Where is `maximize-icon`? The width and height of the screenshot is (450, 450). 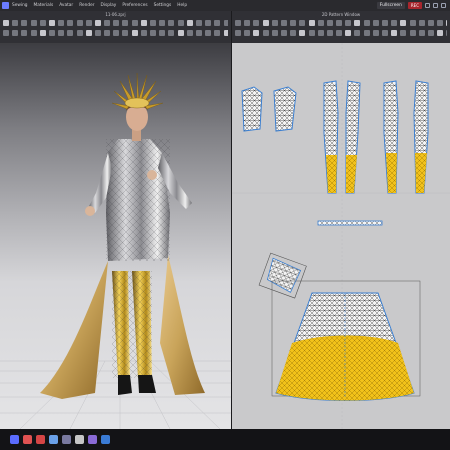 maximize-icon is located at coordinates (435, 5).